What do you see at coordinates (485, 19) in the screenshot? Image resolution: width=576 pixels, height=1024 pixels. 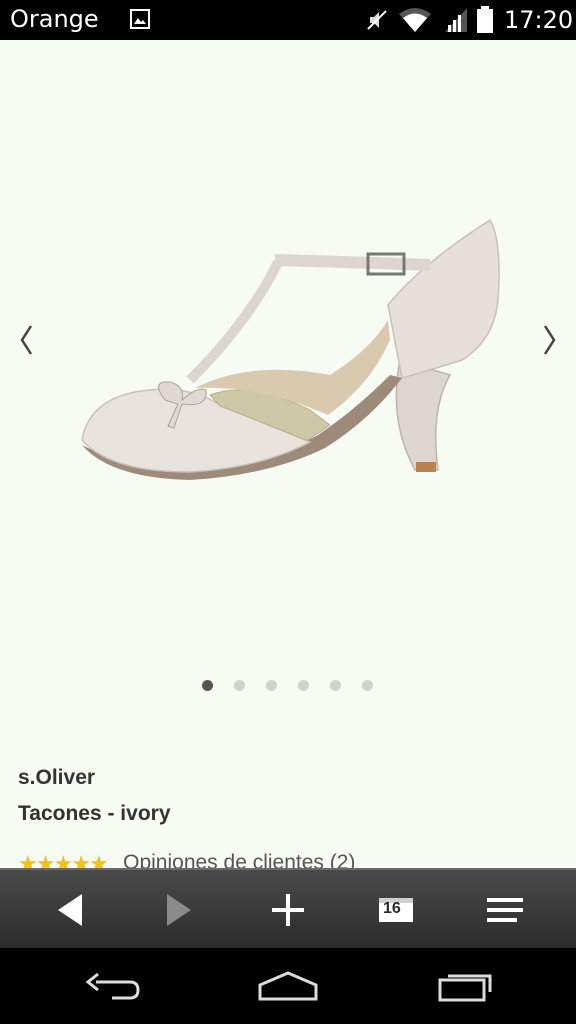 I see `battery-icon` at bounding box center [485, 19].